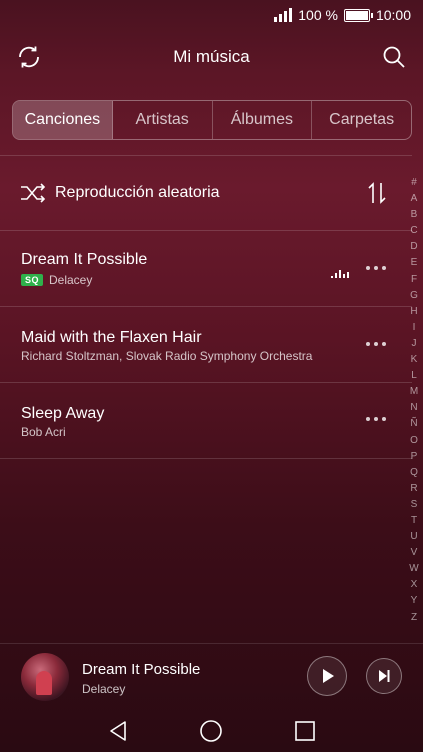 The height and width of the screenshot is (752, 423). What do you see at coordinates (414, 618) in the screenshot?
I see `index-letter: Z` at bounding box center [414, 618].